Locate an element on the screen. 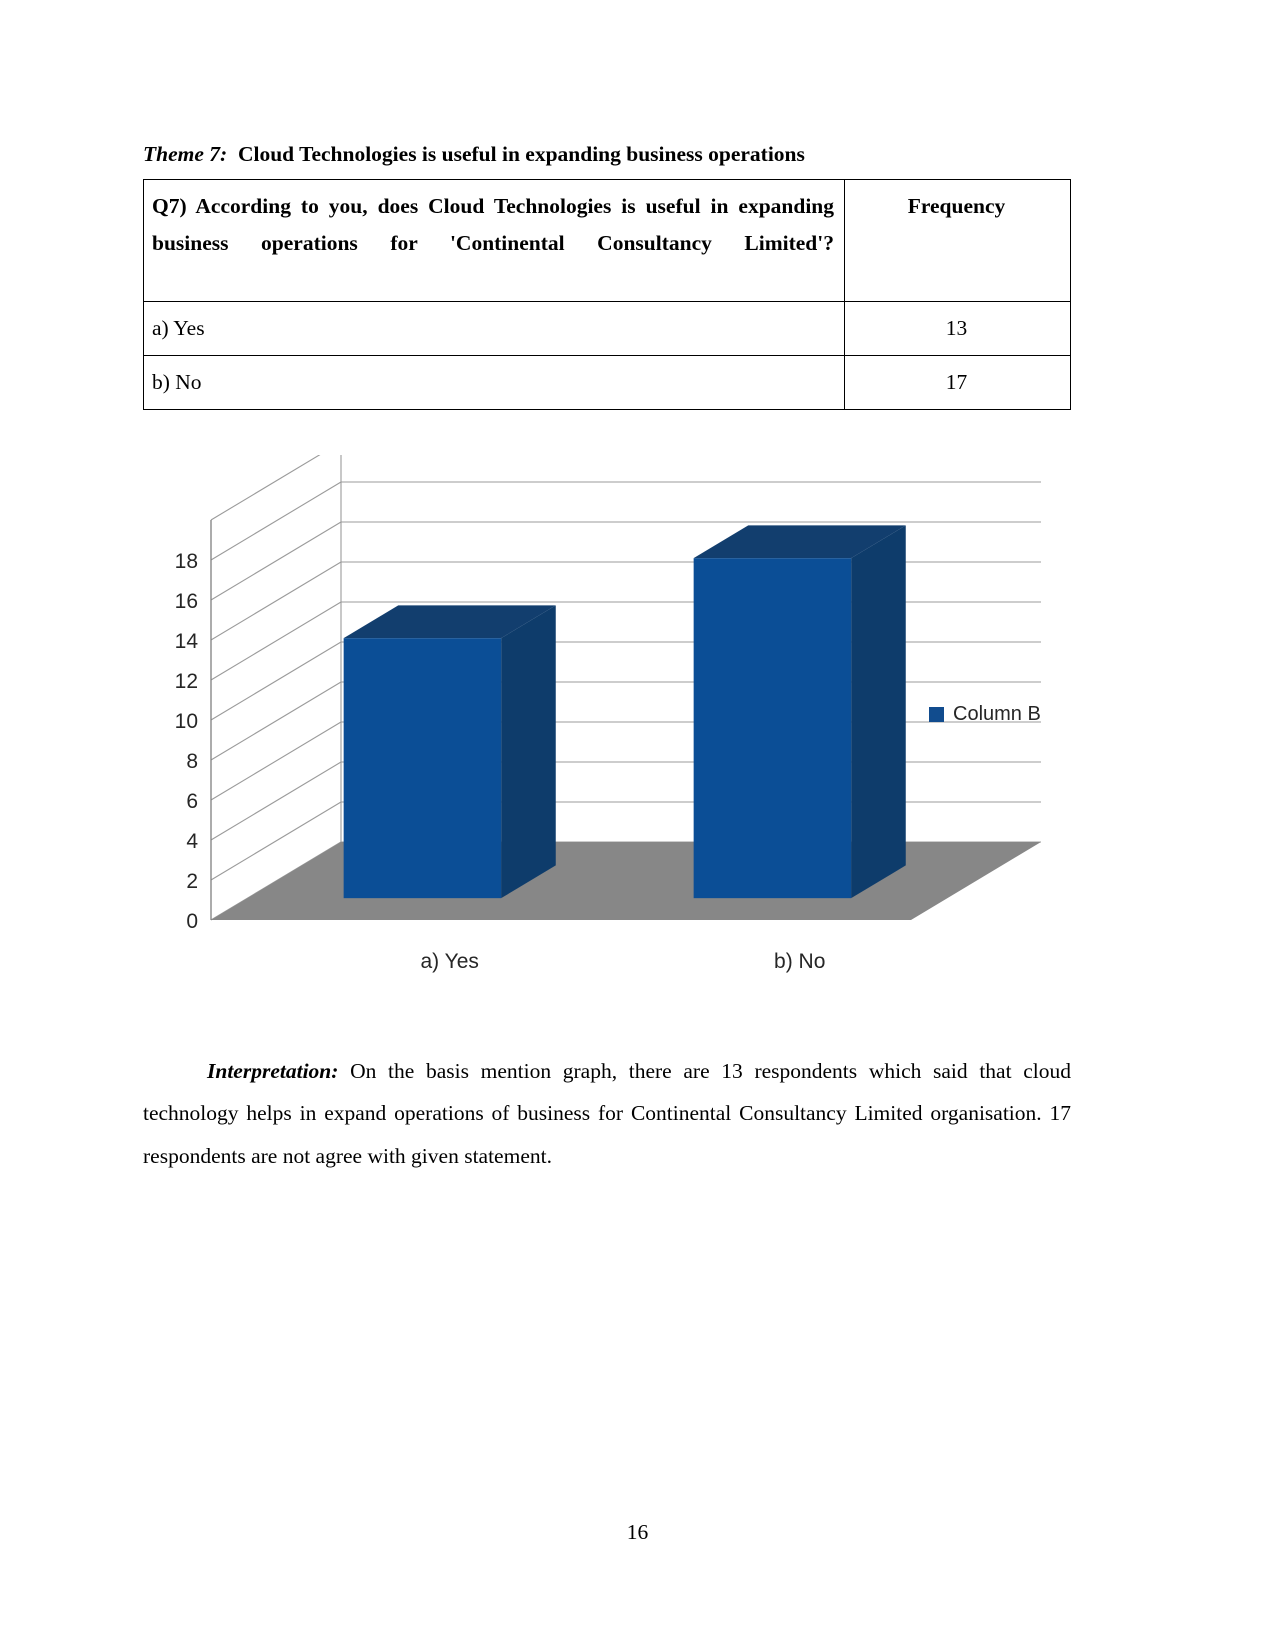  frequency-value-no: 17 is located at coordinates (957, 382).